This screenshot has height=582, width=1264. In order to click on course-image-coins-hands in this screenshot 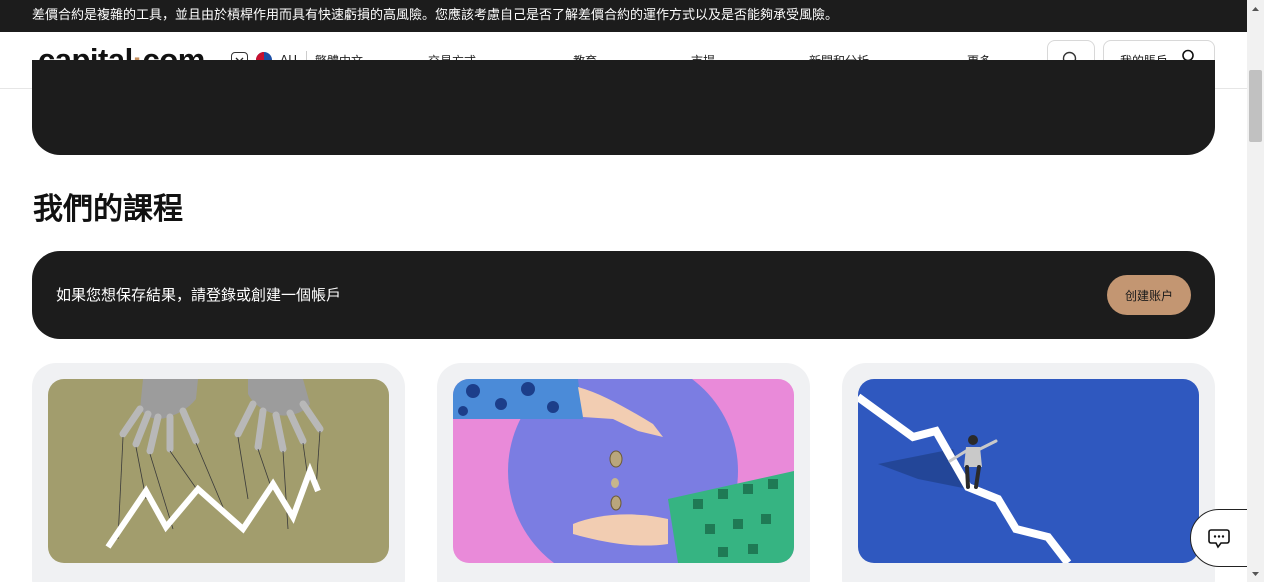, I will do `click(623, 471)`.